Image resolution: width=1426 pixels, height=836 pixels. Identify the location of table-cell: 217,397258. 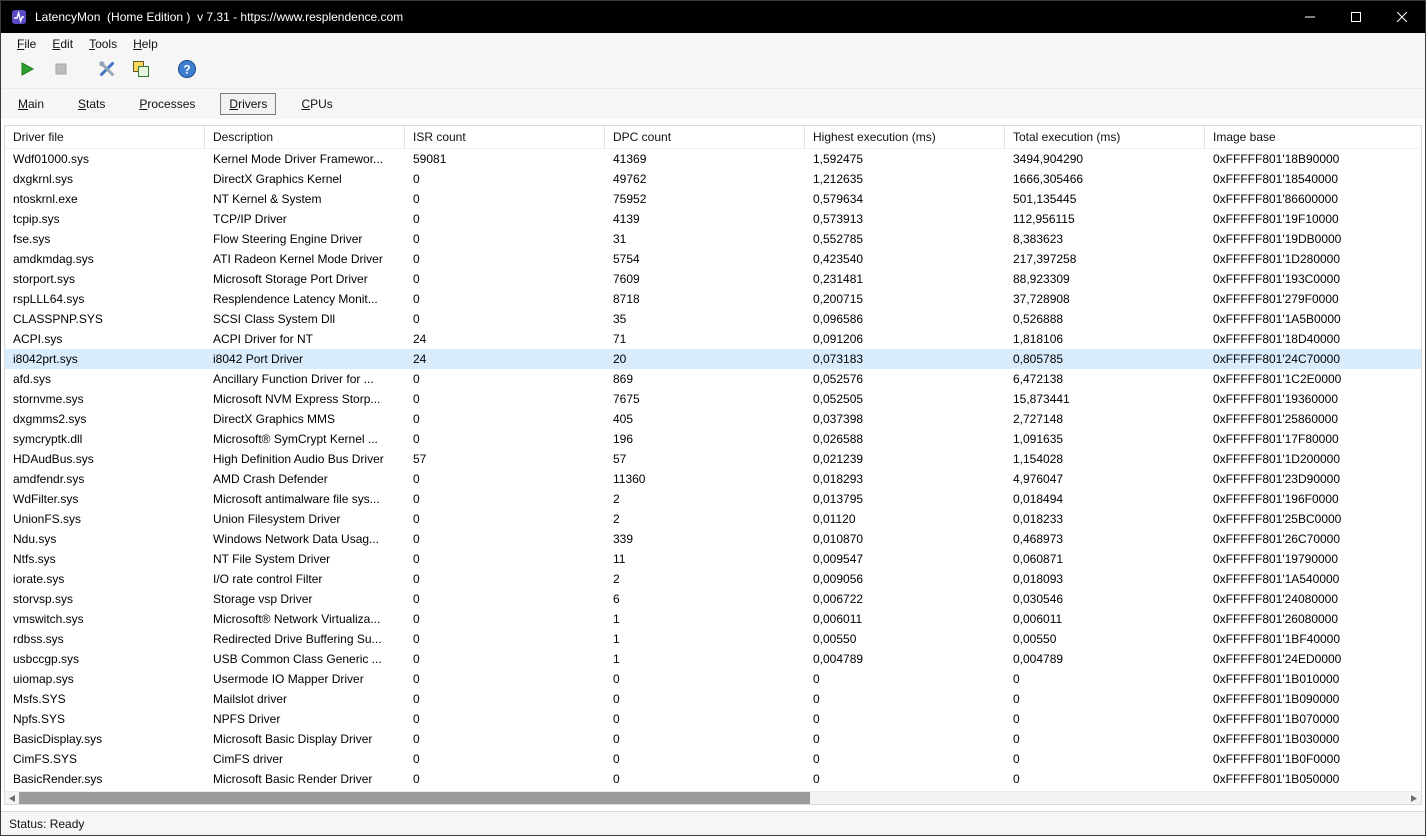
(1045, 259).